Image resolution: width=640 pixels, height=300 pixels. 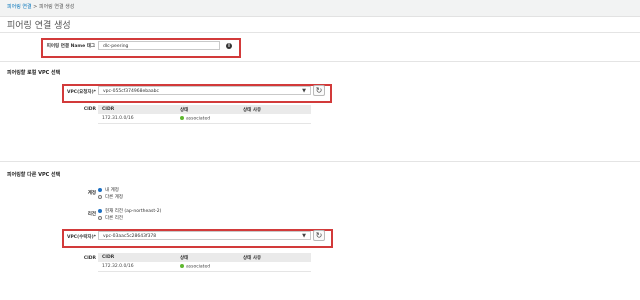 I want to click on table-row: 172.31.0.0/16 associated, so click(x=204, y=119).